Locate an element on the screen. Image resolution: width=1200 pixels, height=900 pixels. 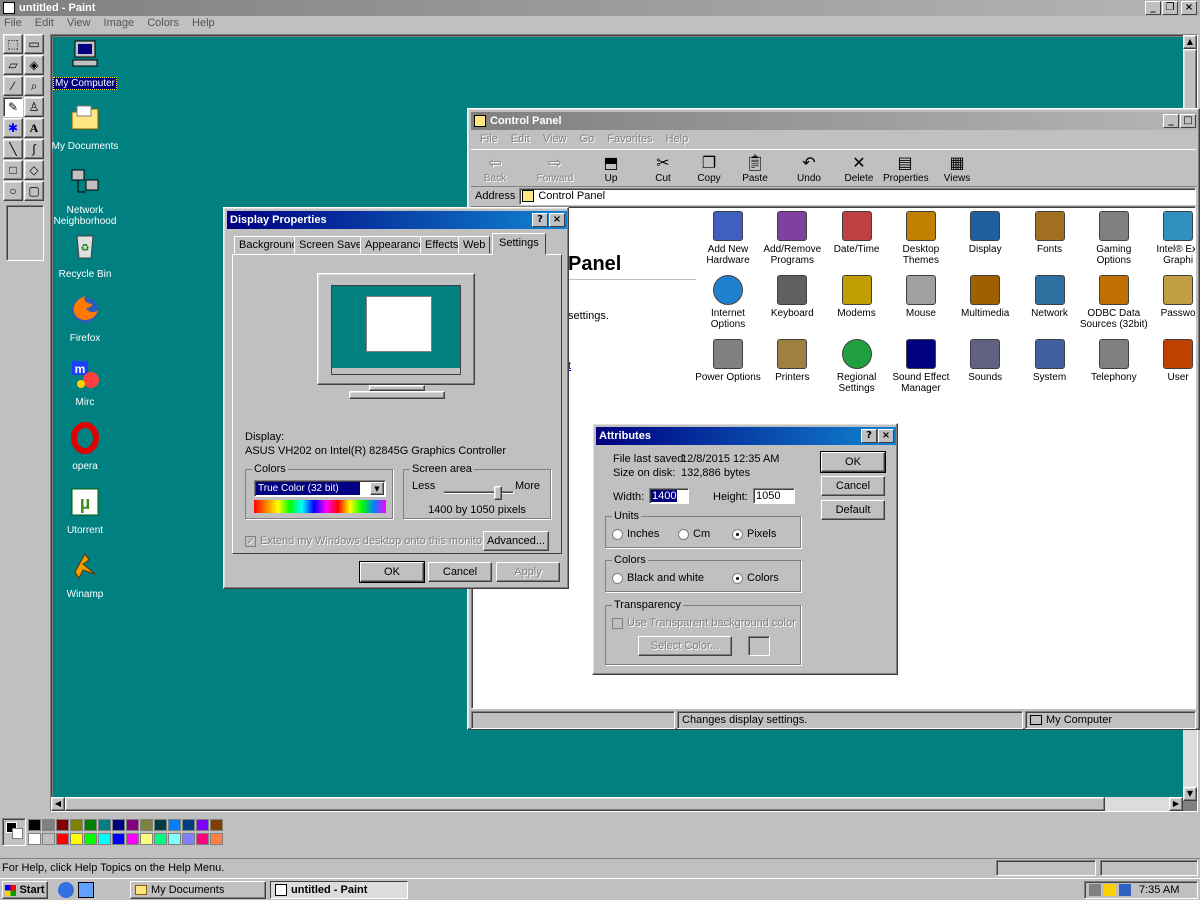
menu-view: View is located at coordinates (79, 23).